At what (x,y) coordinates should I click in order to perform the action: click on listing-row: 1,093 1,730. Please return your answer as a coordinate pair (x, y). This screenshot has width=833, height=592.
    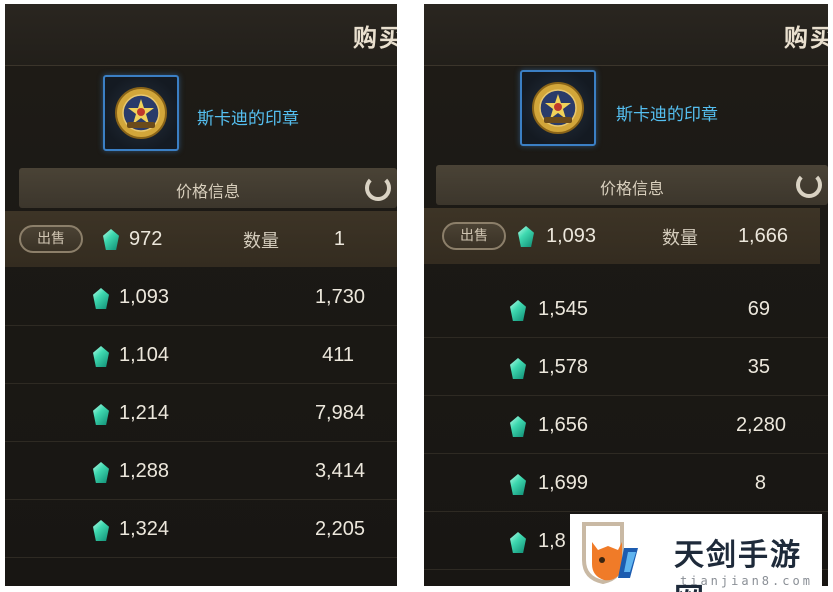
    Looking at the image, I should click on (201, 297).